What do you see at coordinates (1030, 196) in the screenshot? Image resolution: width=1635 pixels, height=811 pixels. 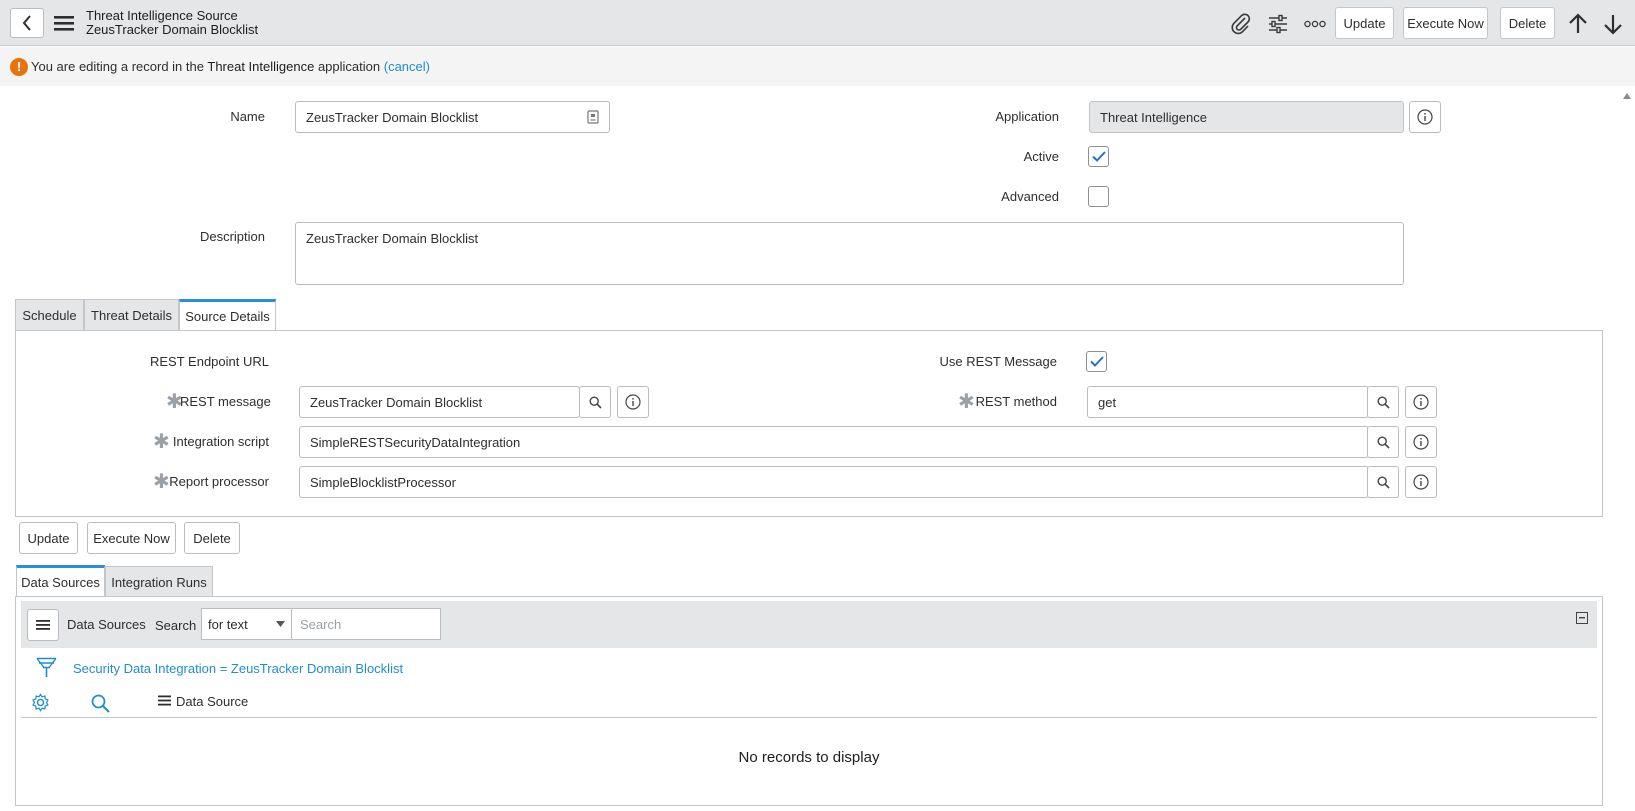 I see `advanced-label: Advanced` at bounding box center [1030, 196].